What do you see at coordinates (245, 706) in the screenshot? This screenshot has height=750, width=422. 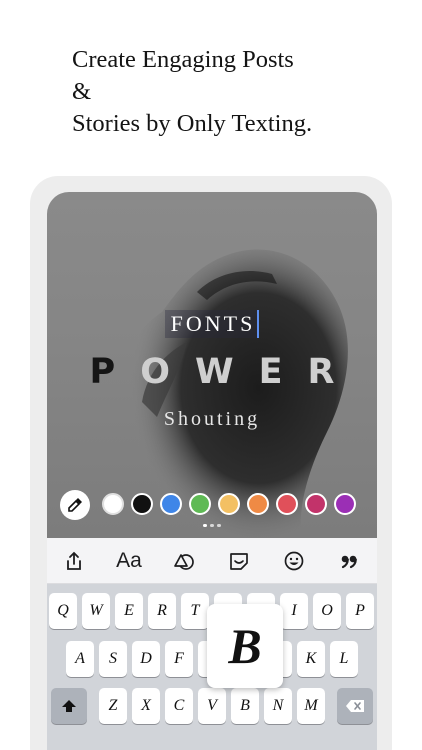 I see `key-b: B` at bounding box center [245, 706].